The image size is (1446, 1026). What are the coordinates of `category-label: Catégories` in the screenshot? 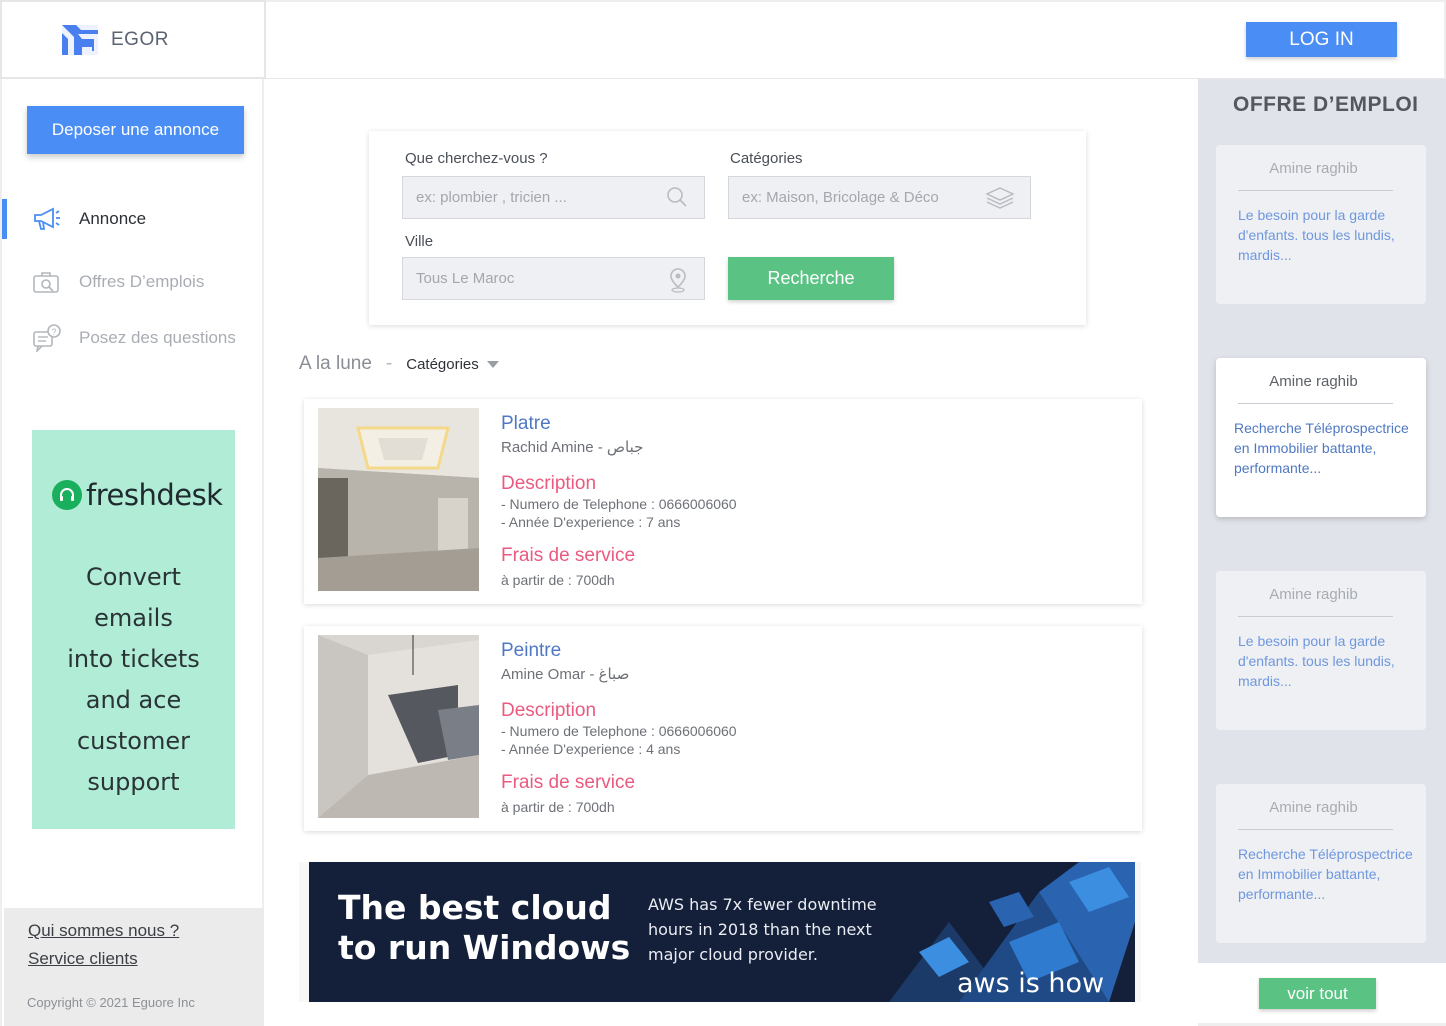 It's located at (766, 158).